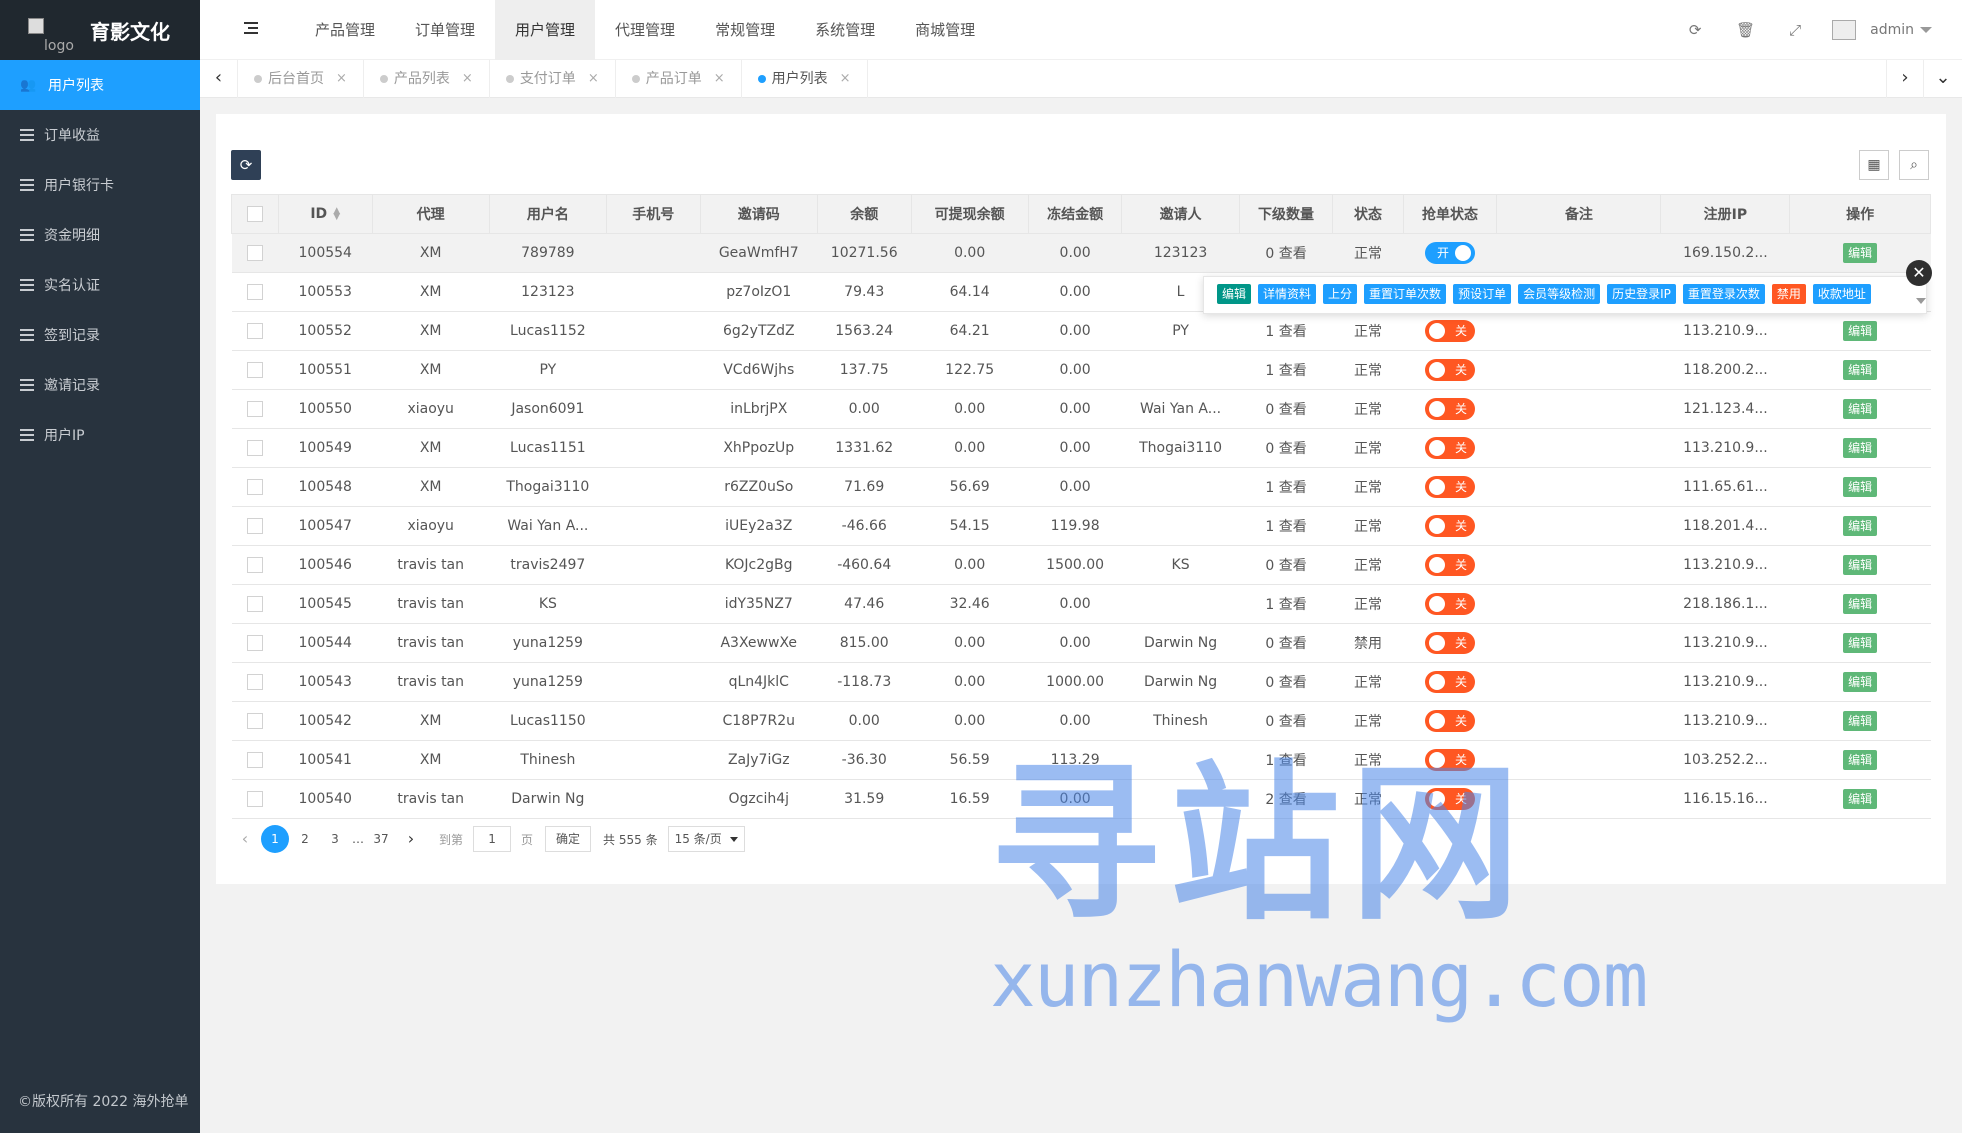 The width and height of the screenshot is (1962, 1133). I want to click on tab-0: 后台首页 ×, so click(301, 79).